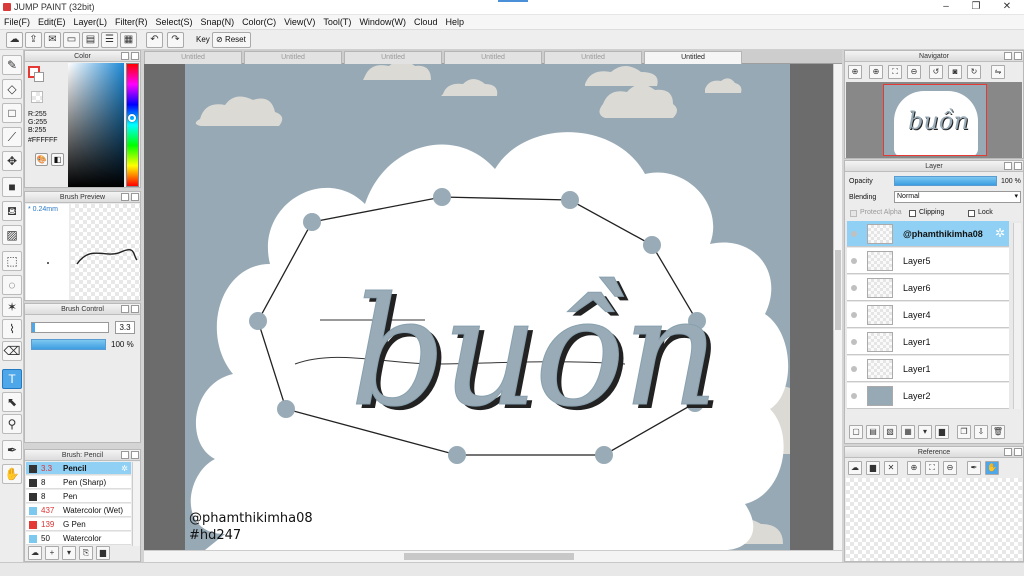 The width and height of the screenshot is (1024, 576). Describe the element at coordinates (78, 468) in the screenshot. I see `brush-item-pencil: 3.3 Pencil ✲` at that location.